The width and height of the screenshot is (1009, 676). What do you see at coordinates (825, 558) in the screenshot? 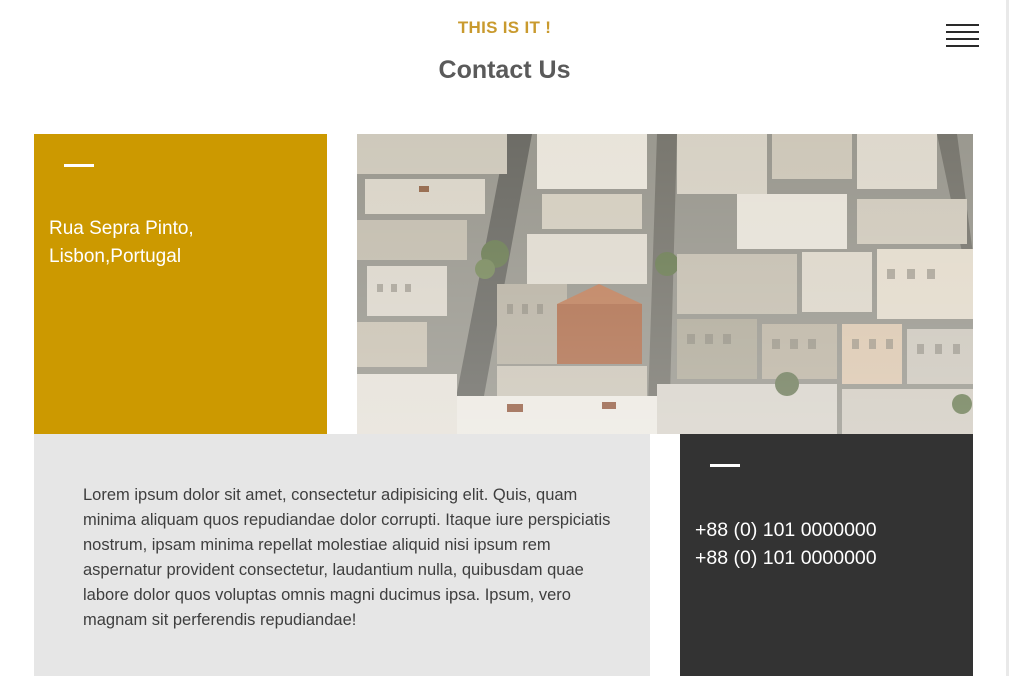
I see `phone-number-2: +88 (0) 101 0000000` at bounding box center [825, 558].